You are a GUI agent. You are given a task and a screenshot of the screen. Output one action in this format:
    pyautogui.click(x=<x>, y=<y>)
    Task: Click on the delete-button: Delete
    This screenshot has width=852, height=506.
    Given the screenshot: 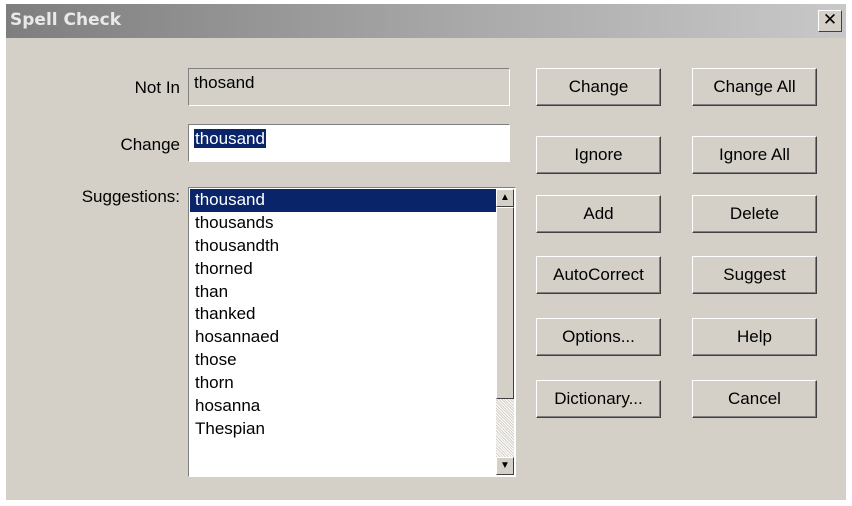 What is the action you would take?
    pyautogui.click(x=754, y=214)
    